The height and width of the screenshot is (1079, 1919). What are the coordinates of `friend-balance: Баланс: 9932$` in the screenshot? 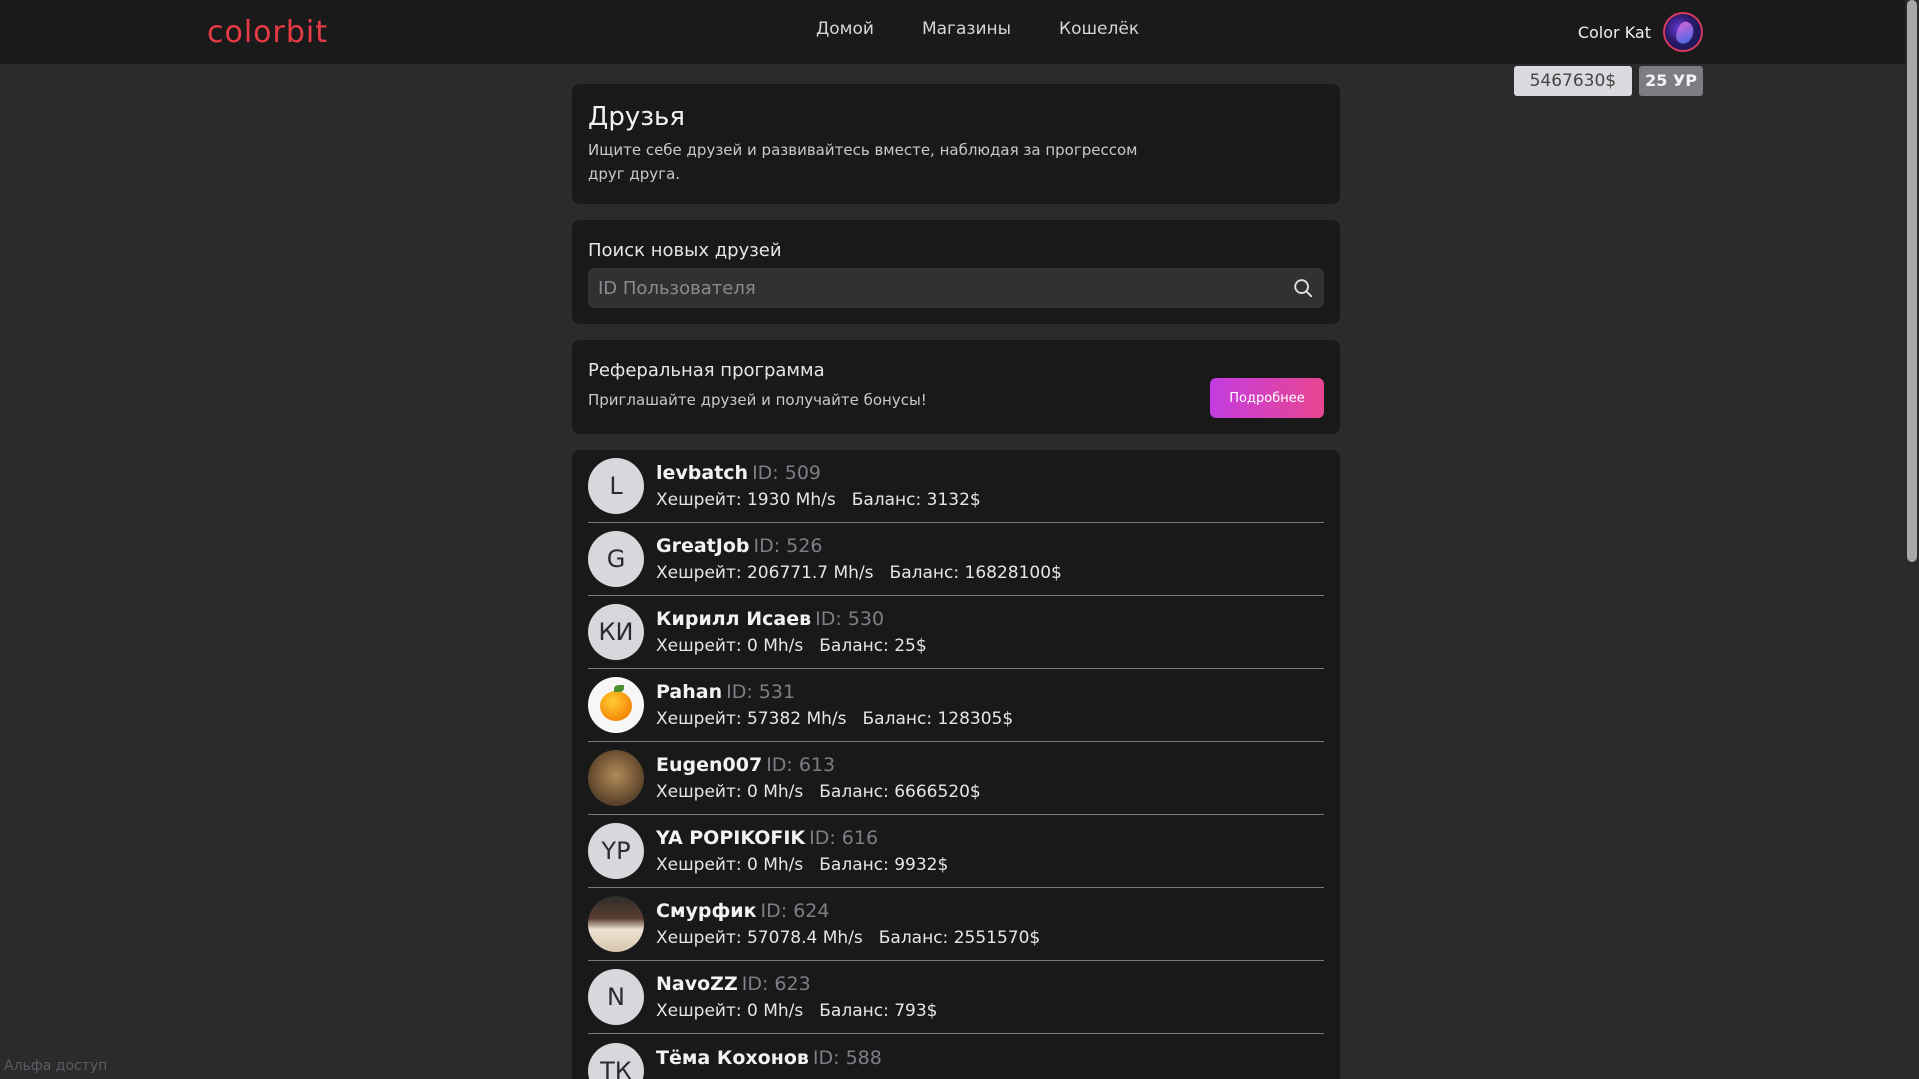 It's located at (884, 865).